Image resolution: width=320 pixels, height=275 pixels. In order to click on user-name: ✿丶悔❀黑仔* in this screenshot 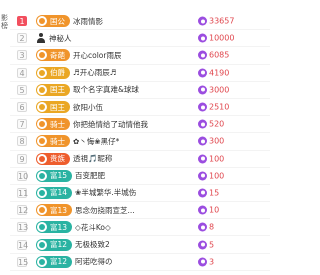, I will do `click(96, 141)`.